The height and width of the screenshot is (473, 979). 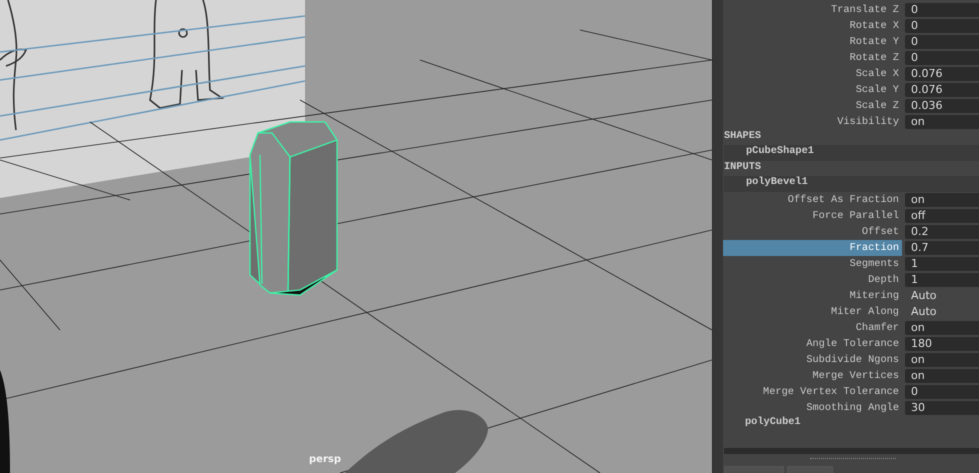 What do you see at coordinates (812, 42) in the screenshot?
I see `attribute-label: Rotate Y` at bounding box center [812, 42].